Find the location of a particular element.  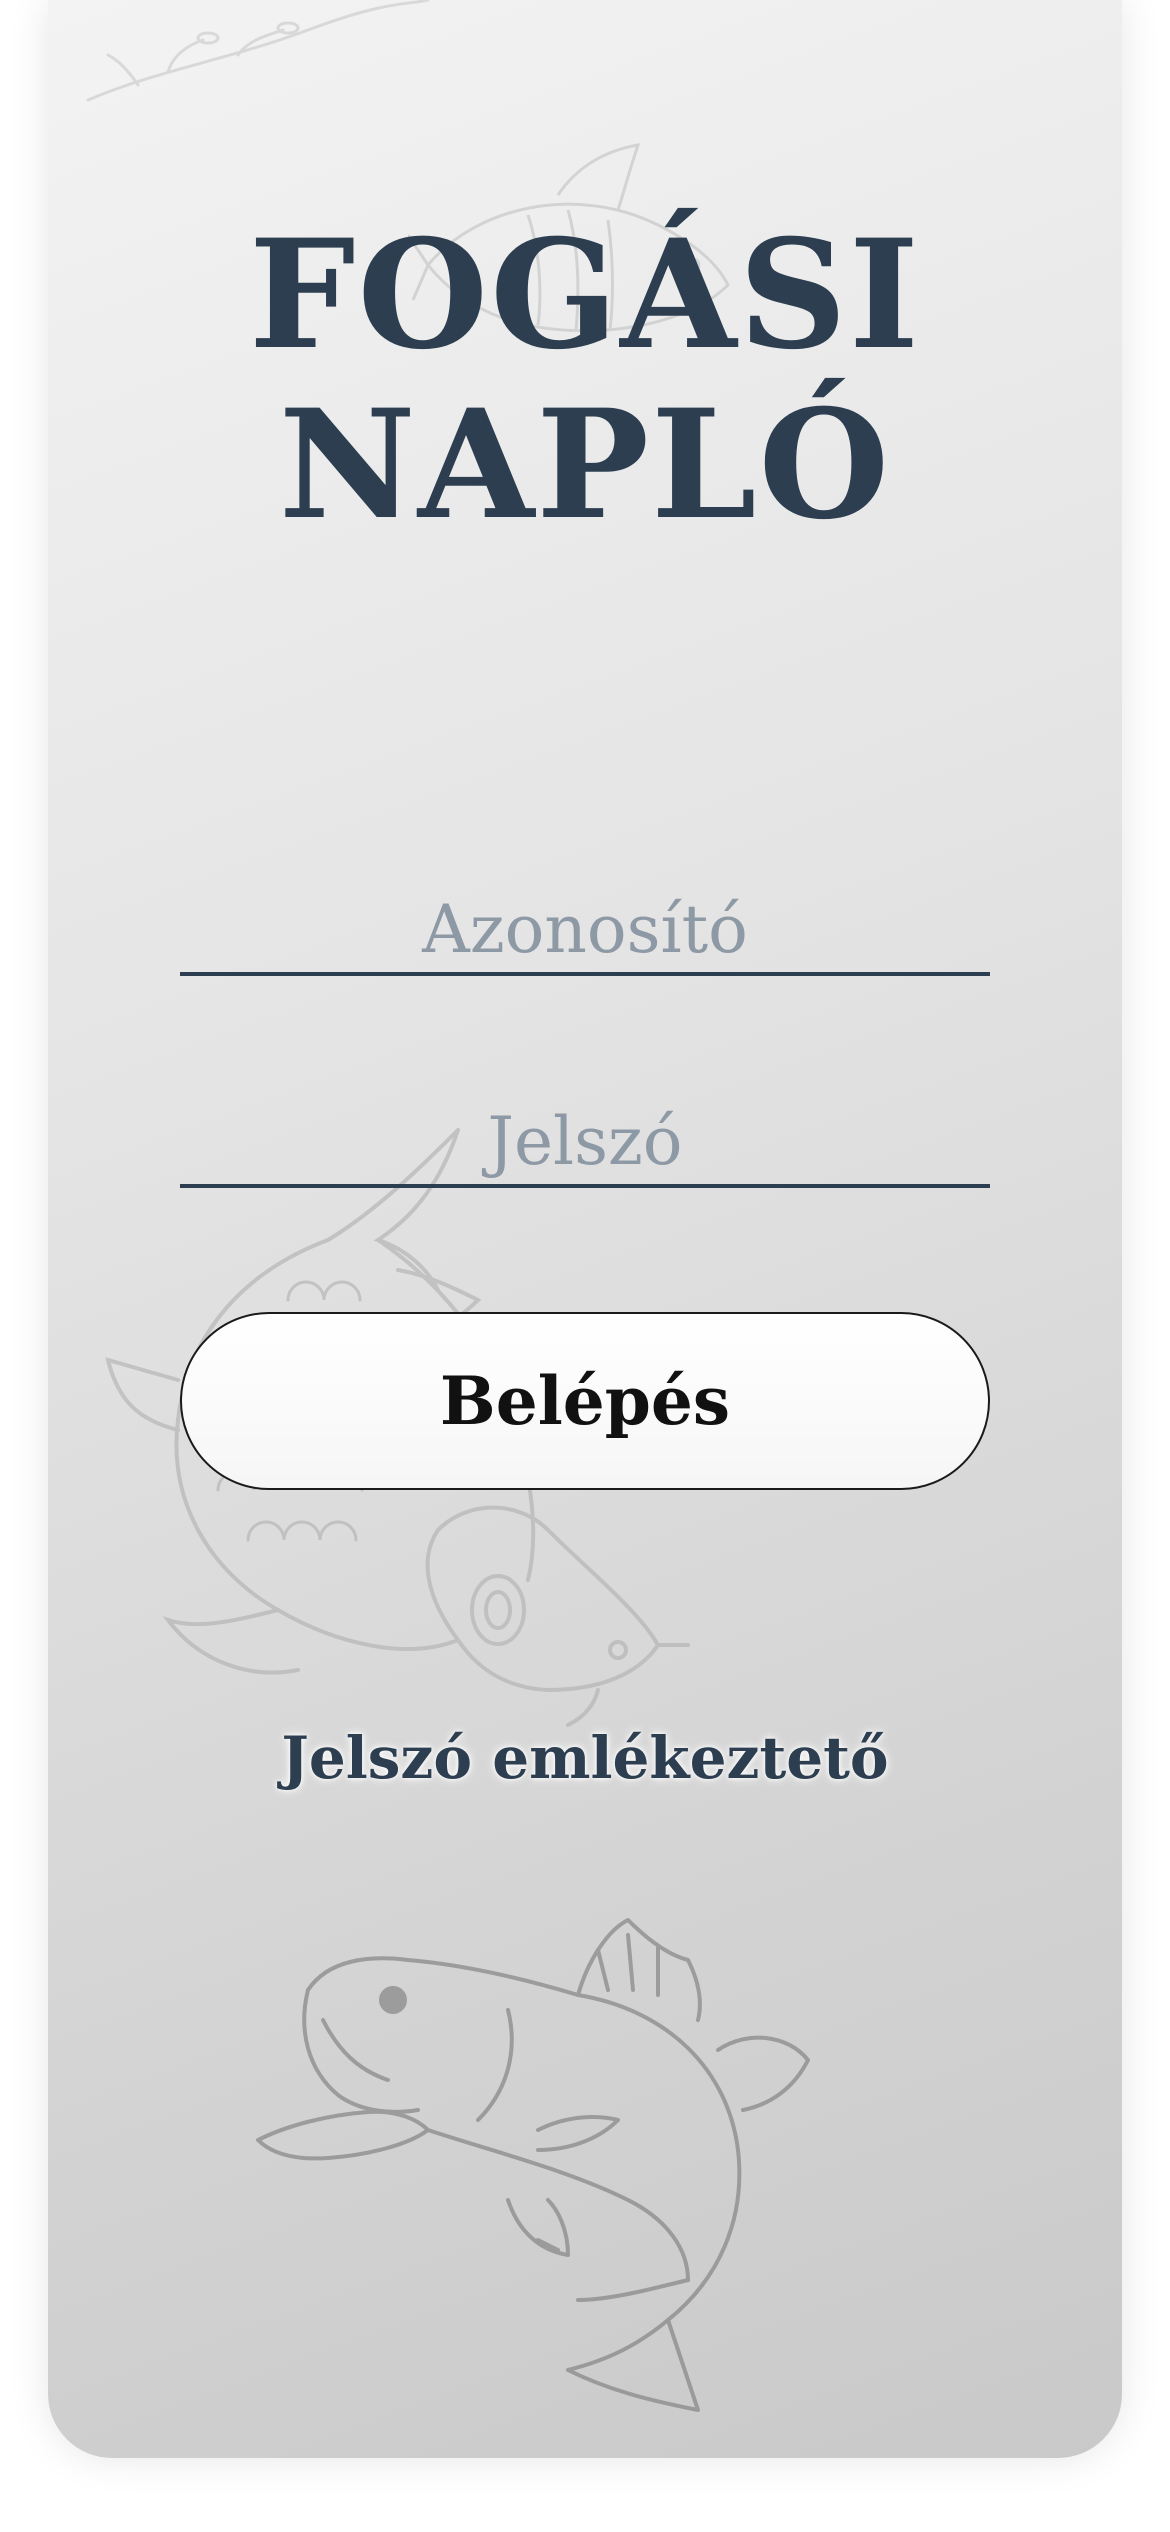

branch-sketch-icon is located at coordinates (258, 51).